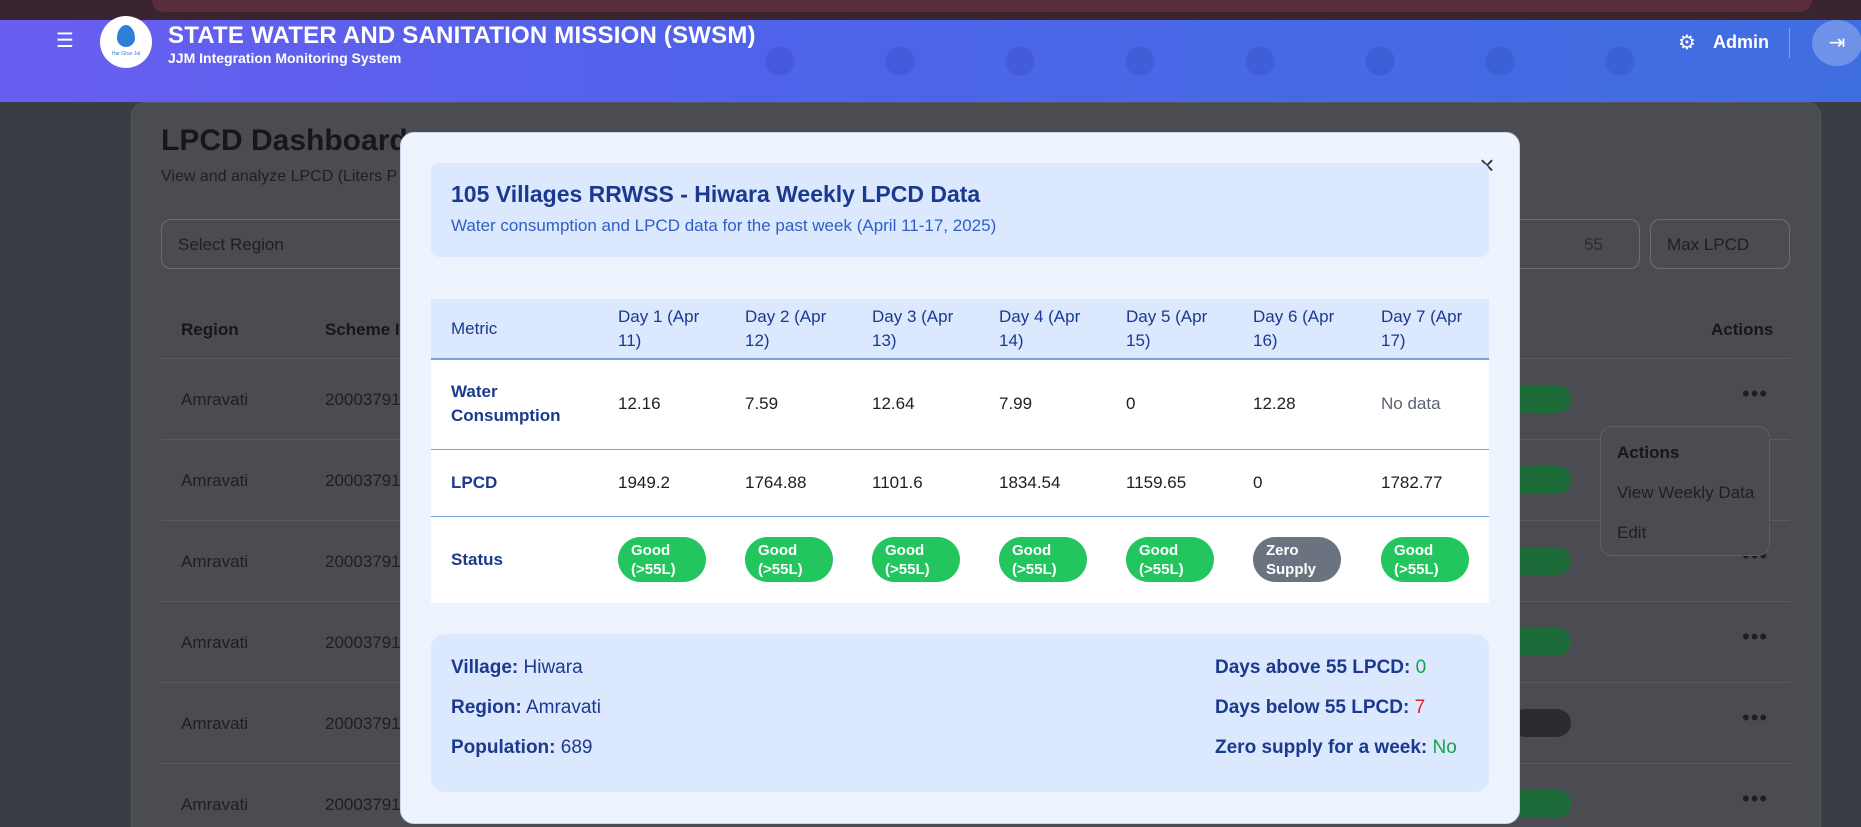 The height and width of the screenshot is (827, 1861). I want to click on cell-value: 1949.2, so click(661, 483).